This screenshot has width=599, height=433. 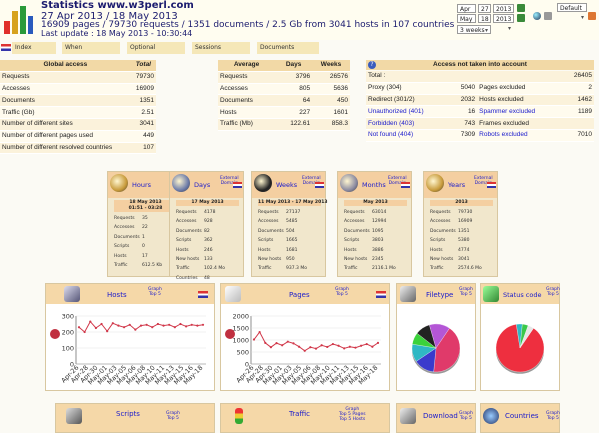 I want to click on period-title-link: Hours, so click(x=141, y=185).